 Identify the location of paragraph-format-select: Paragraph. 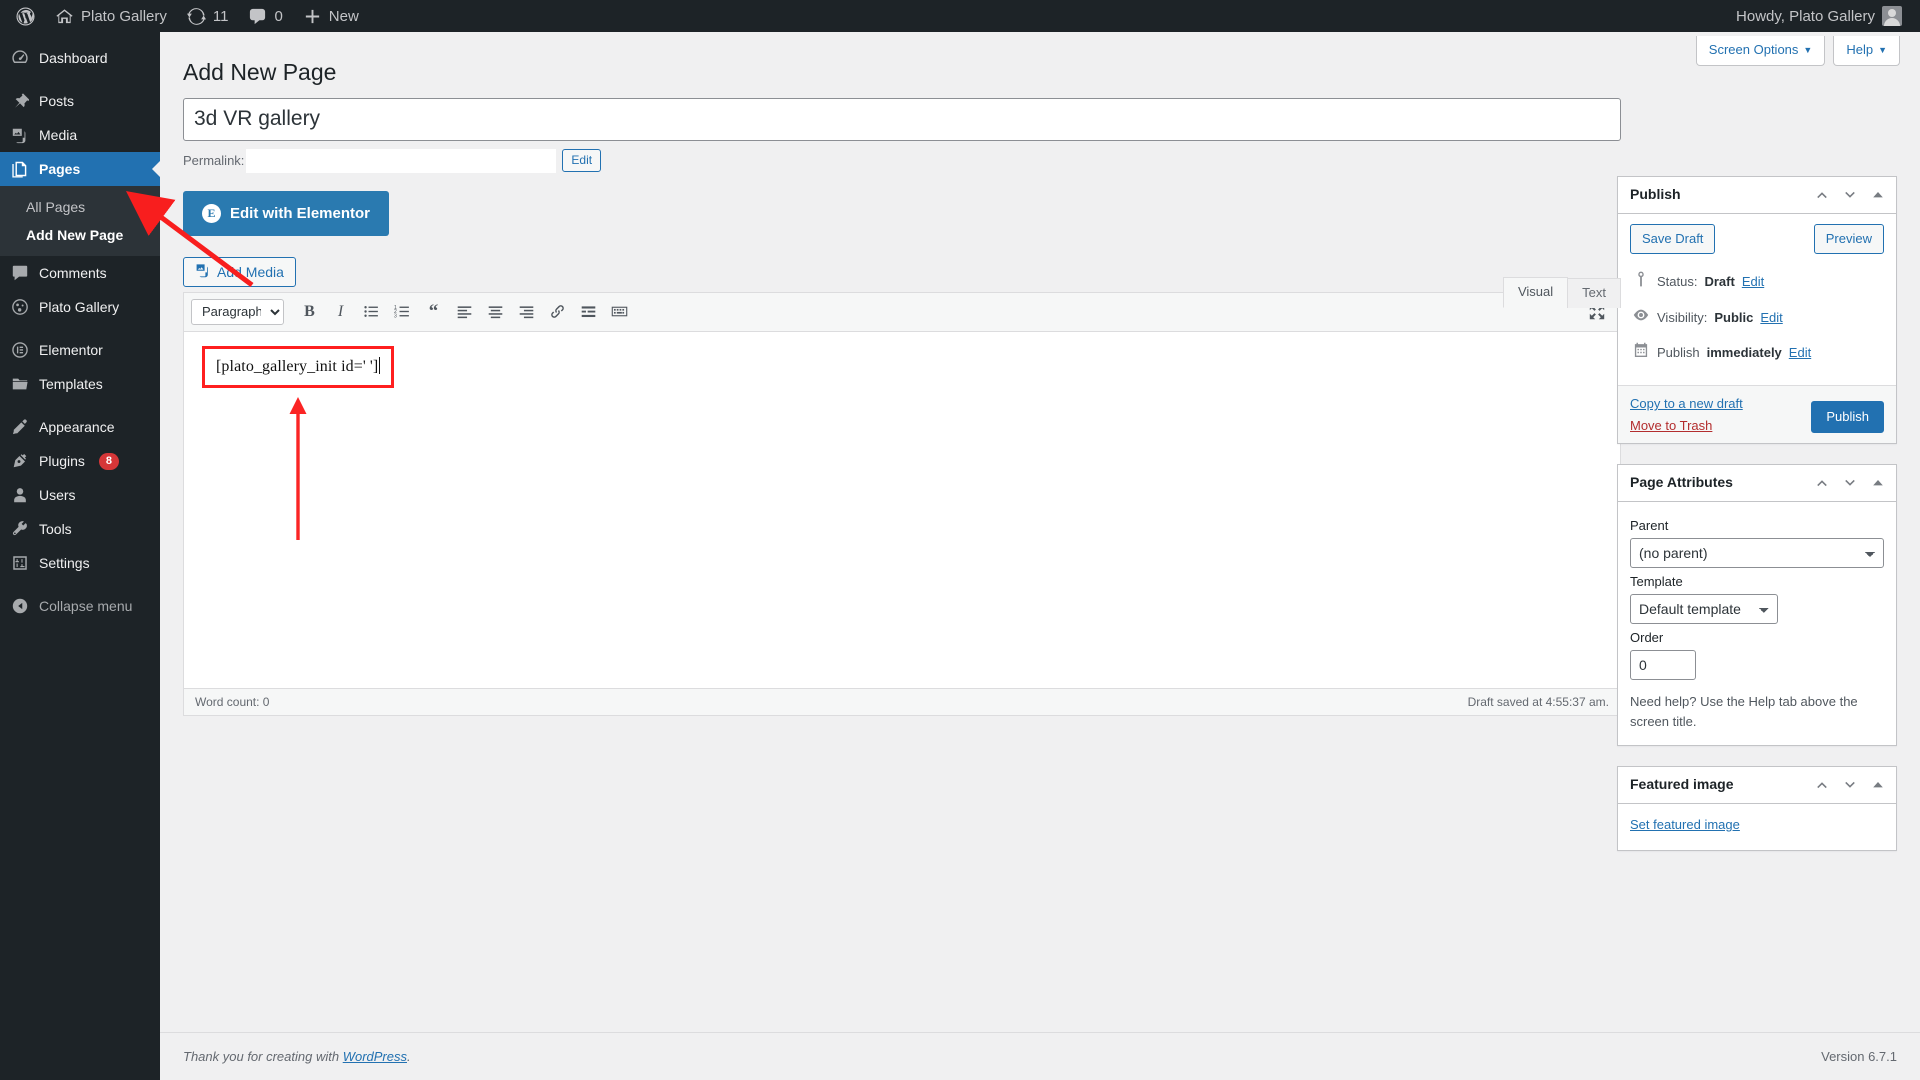
(237, 311).